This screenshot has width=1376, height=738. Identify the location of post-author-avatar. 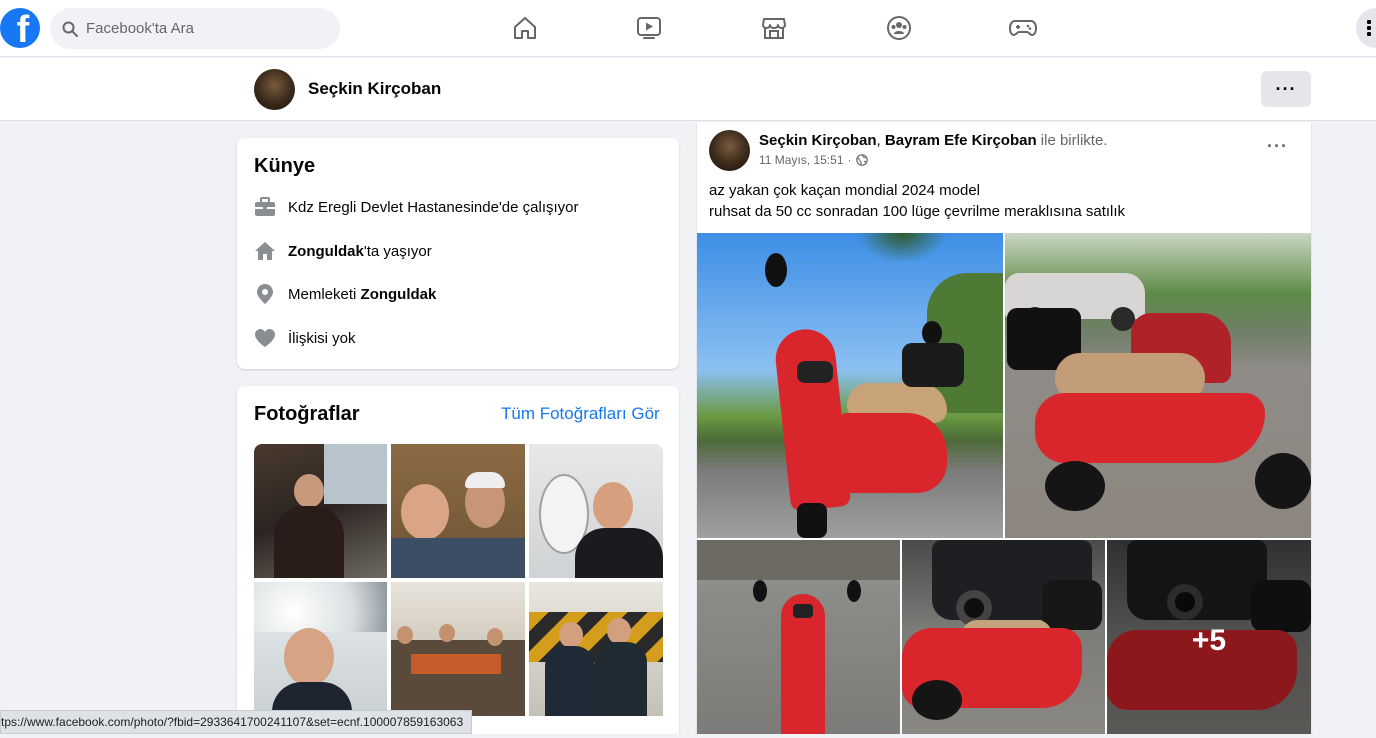
(729, 150).